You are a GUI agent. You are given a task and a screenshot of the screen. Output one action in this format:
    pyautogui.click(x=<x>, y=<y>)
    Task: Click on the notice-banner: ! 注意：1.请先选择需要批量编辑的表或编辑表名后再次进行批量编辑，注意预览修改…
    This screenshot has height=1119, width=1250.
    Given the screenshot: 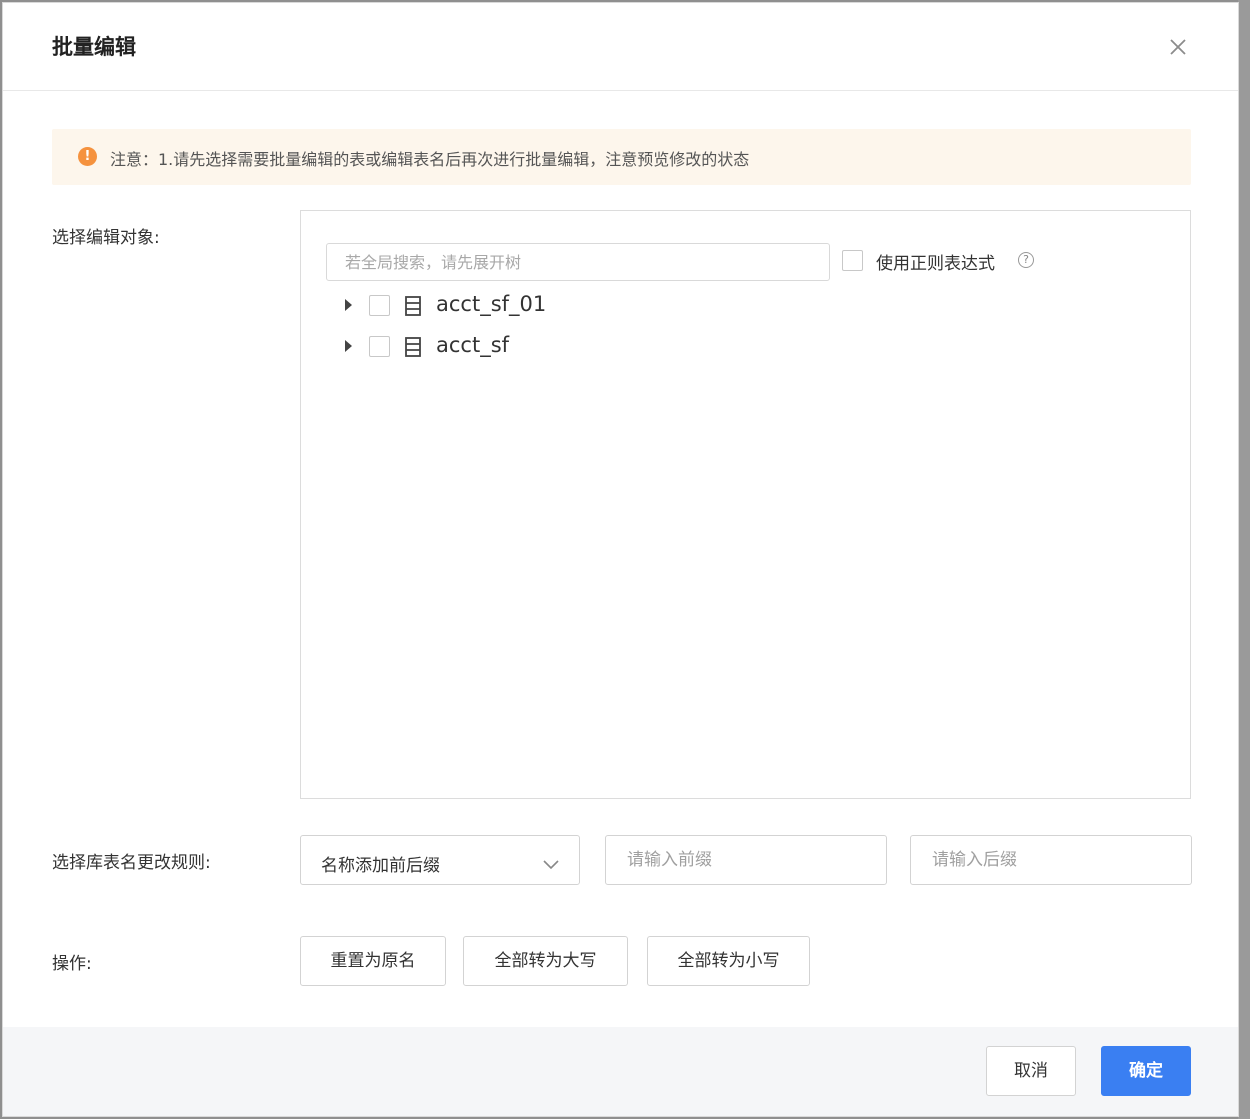 What is the action you would take?
    pyautogui.click(x=621, y=157)
    